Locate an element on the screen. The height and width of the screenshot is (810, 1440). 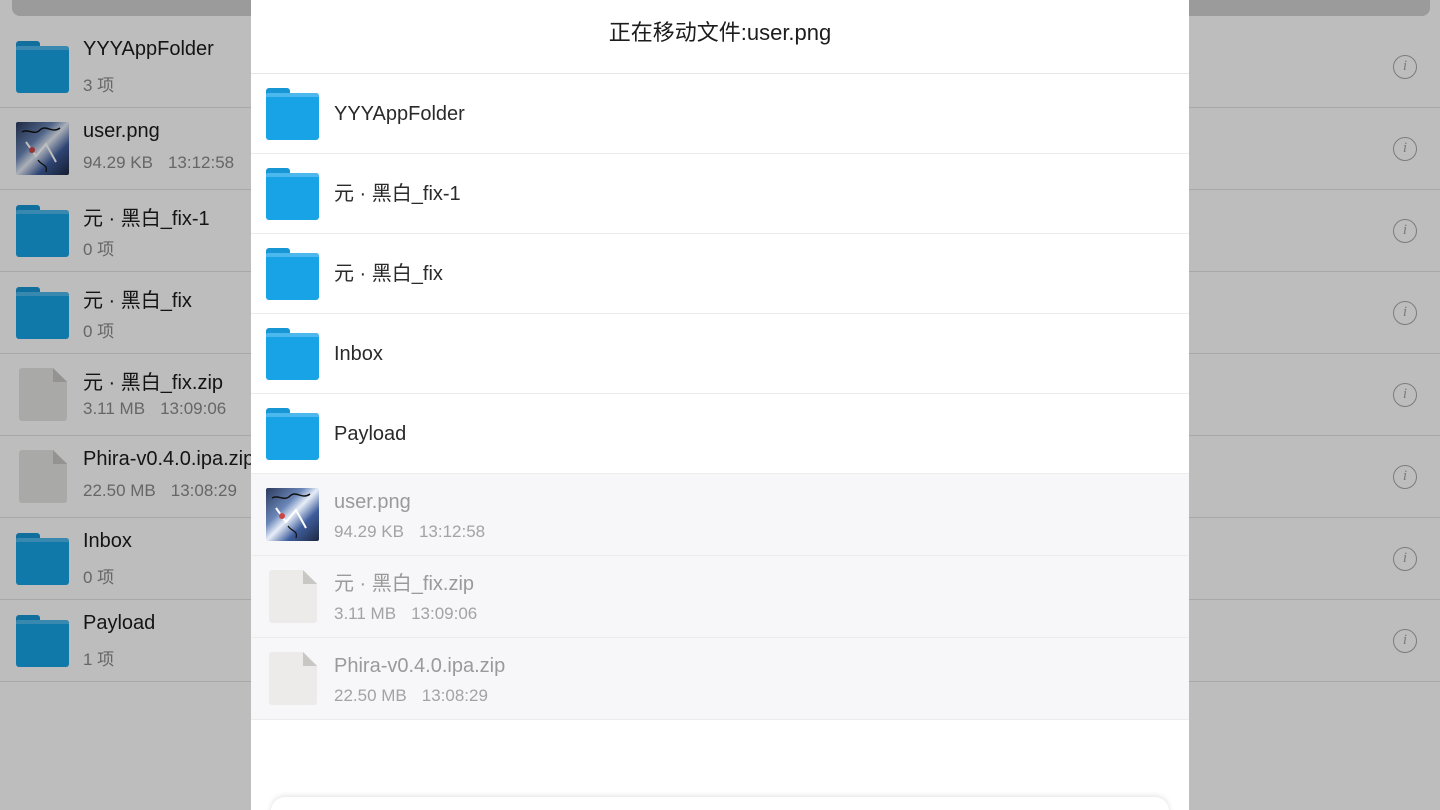
folder-name: 元 · 黑白_fix-1 is located at coordinates (397, 194).